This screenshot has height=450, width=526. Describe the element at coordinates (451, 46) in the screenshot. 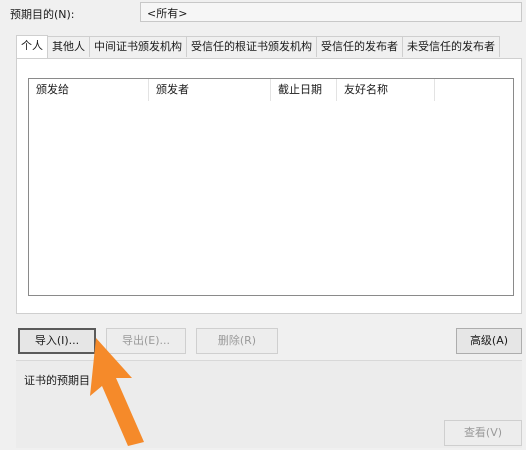

I see `tab-untrusted-publishers: 未受信任的发布者` at that location.